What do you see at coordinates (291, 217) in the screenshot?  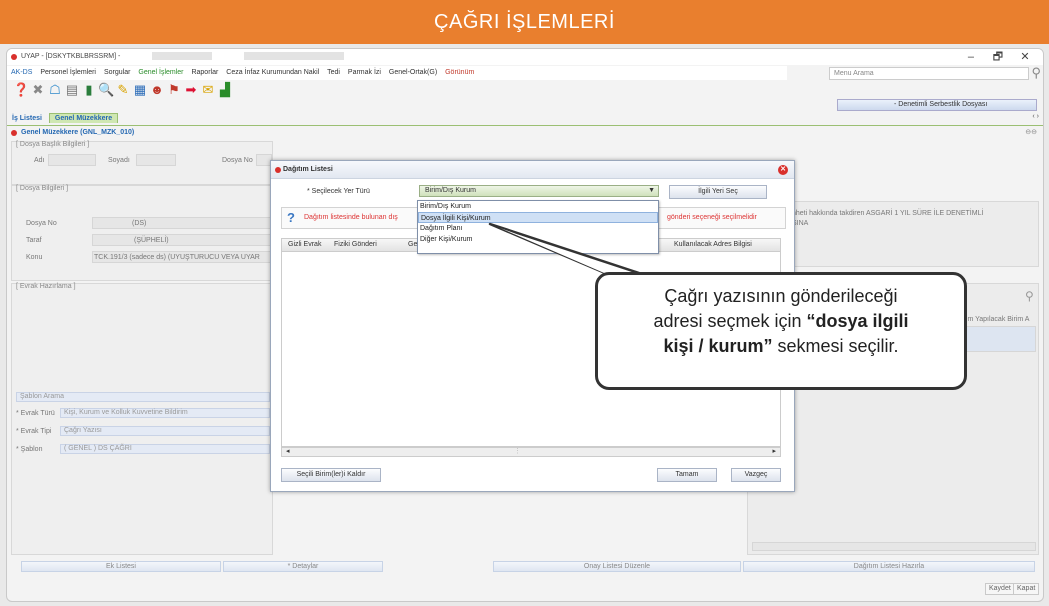 I see `question-icon: ?` at bounding box center [291, 217].